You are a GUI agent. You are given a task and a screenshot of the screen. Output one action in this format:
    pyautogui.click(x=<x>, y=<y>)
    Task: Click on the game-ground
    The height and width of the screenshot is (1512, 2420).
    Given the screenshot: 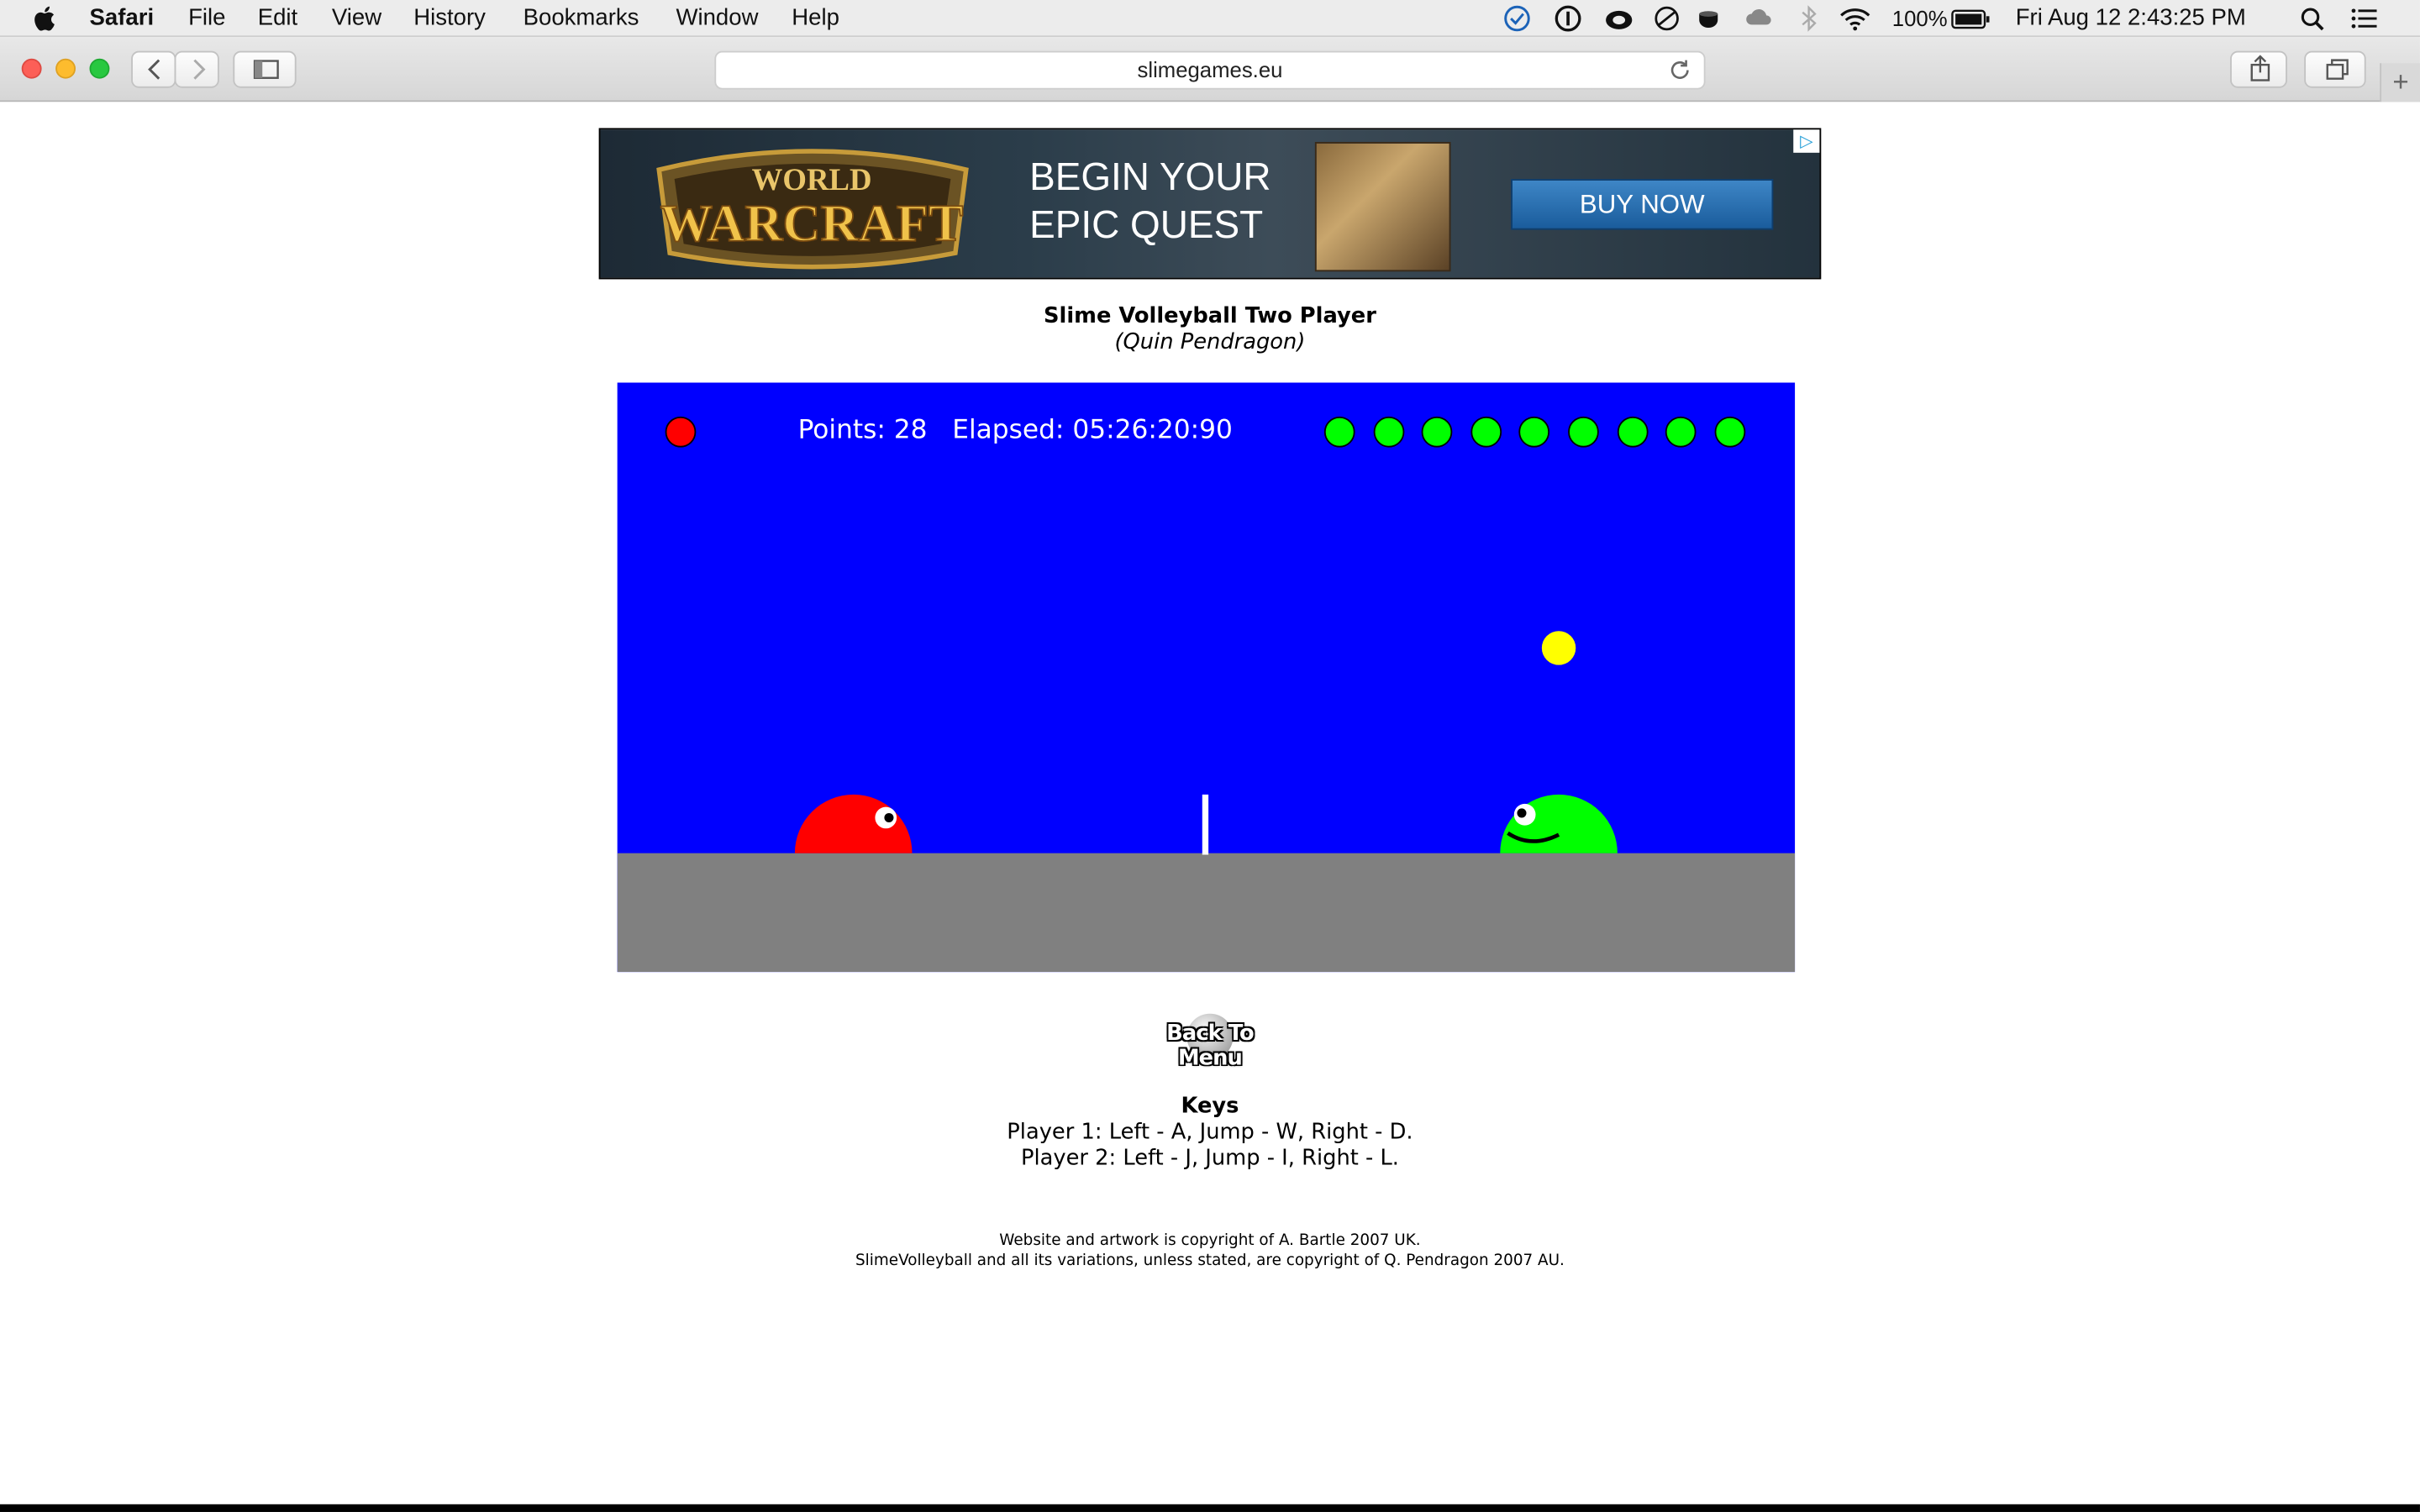 What is the action you would take?
    pyautogui.click(x=1206, y=913)
    